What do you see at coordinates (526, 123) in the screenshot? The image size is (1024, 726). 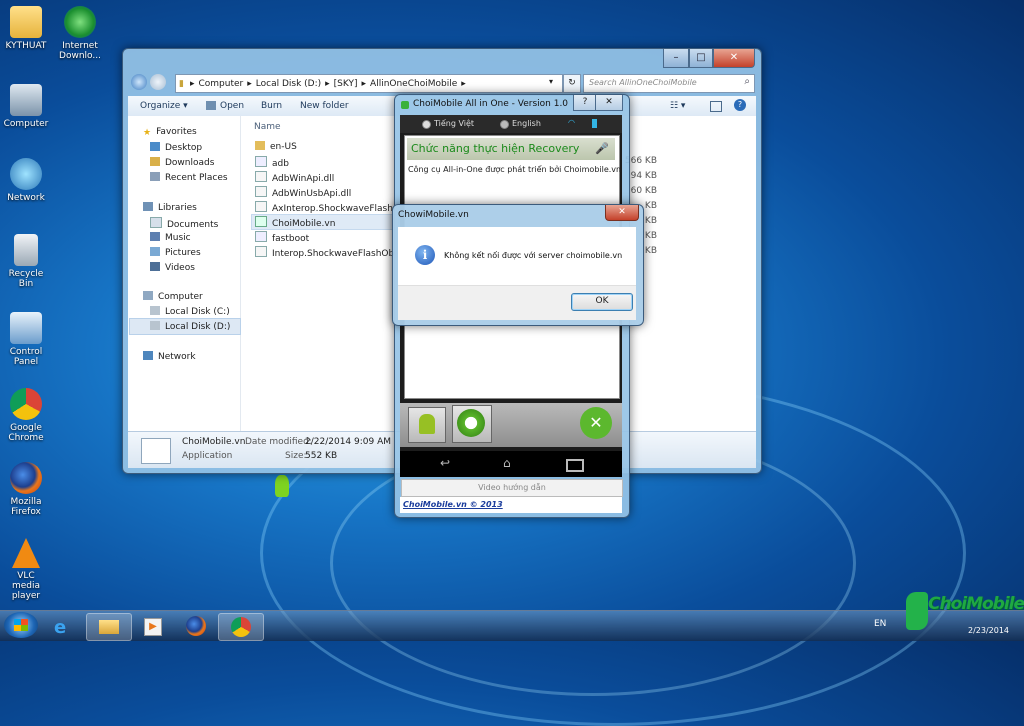 I see `lang-en-label: English` at bounding box center [526, 123].